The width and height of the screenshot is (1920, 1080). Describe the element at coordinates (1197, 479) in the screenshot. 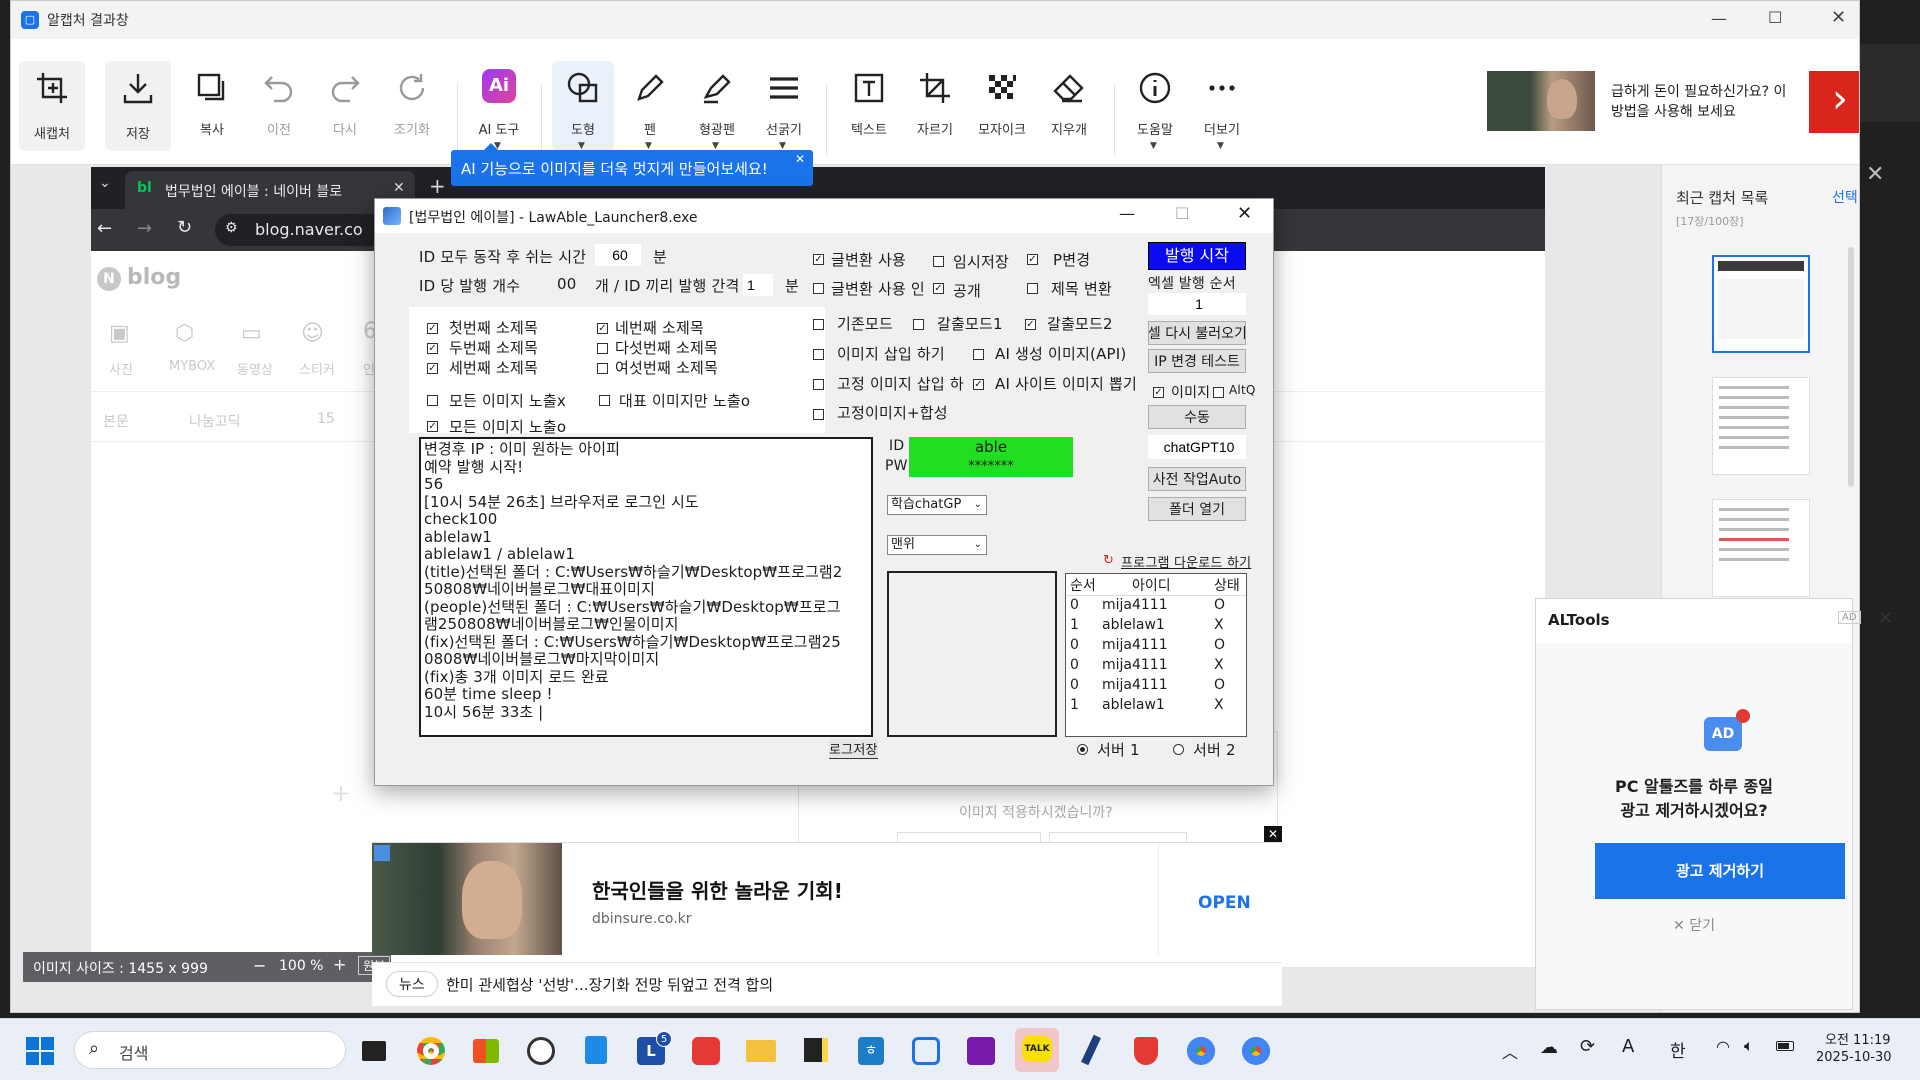

I see `presetup-button: 사전 작업Auto` at that location.